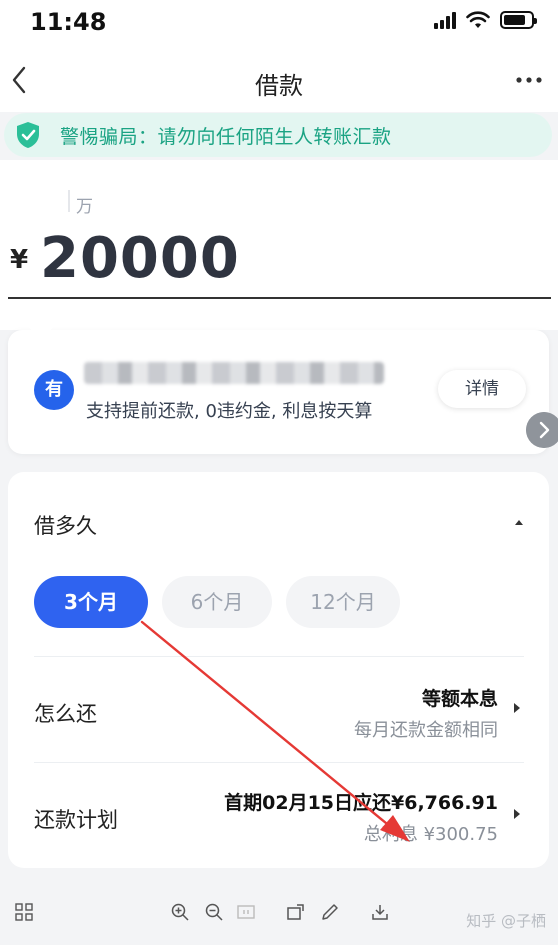 The width and height of the screenshot is (558, 945). What do you see at coordinates (69, 201) in the screenshot?
I see `input-cursor` at bounding box center [69, 201].